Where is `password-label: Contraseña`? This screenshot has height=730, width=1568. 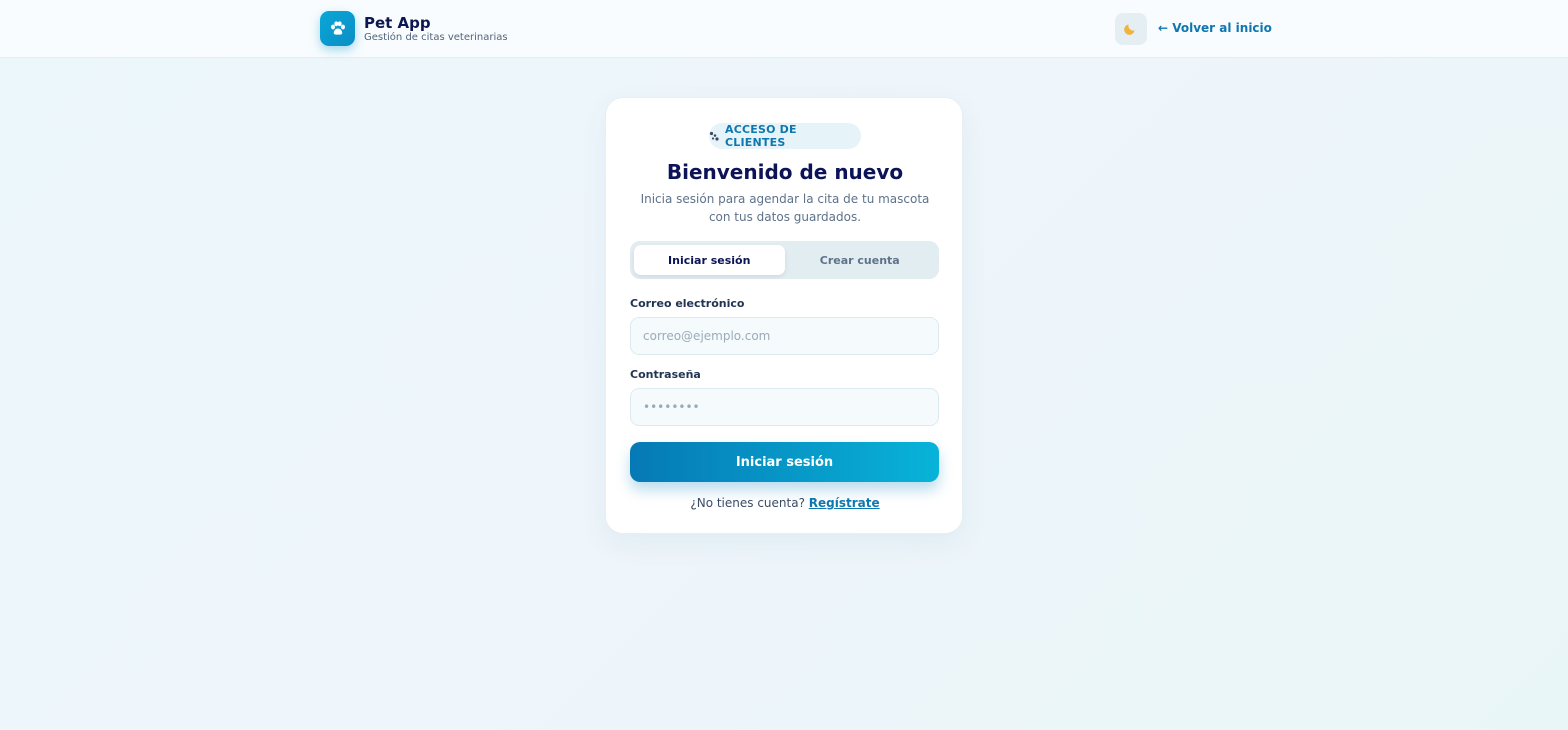
password-label: Contraseña is located at coordinates (665, 374).